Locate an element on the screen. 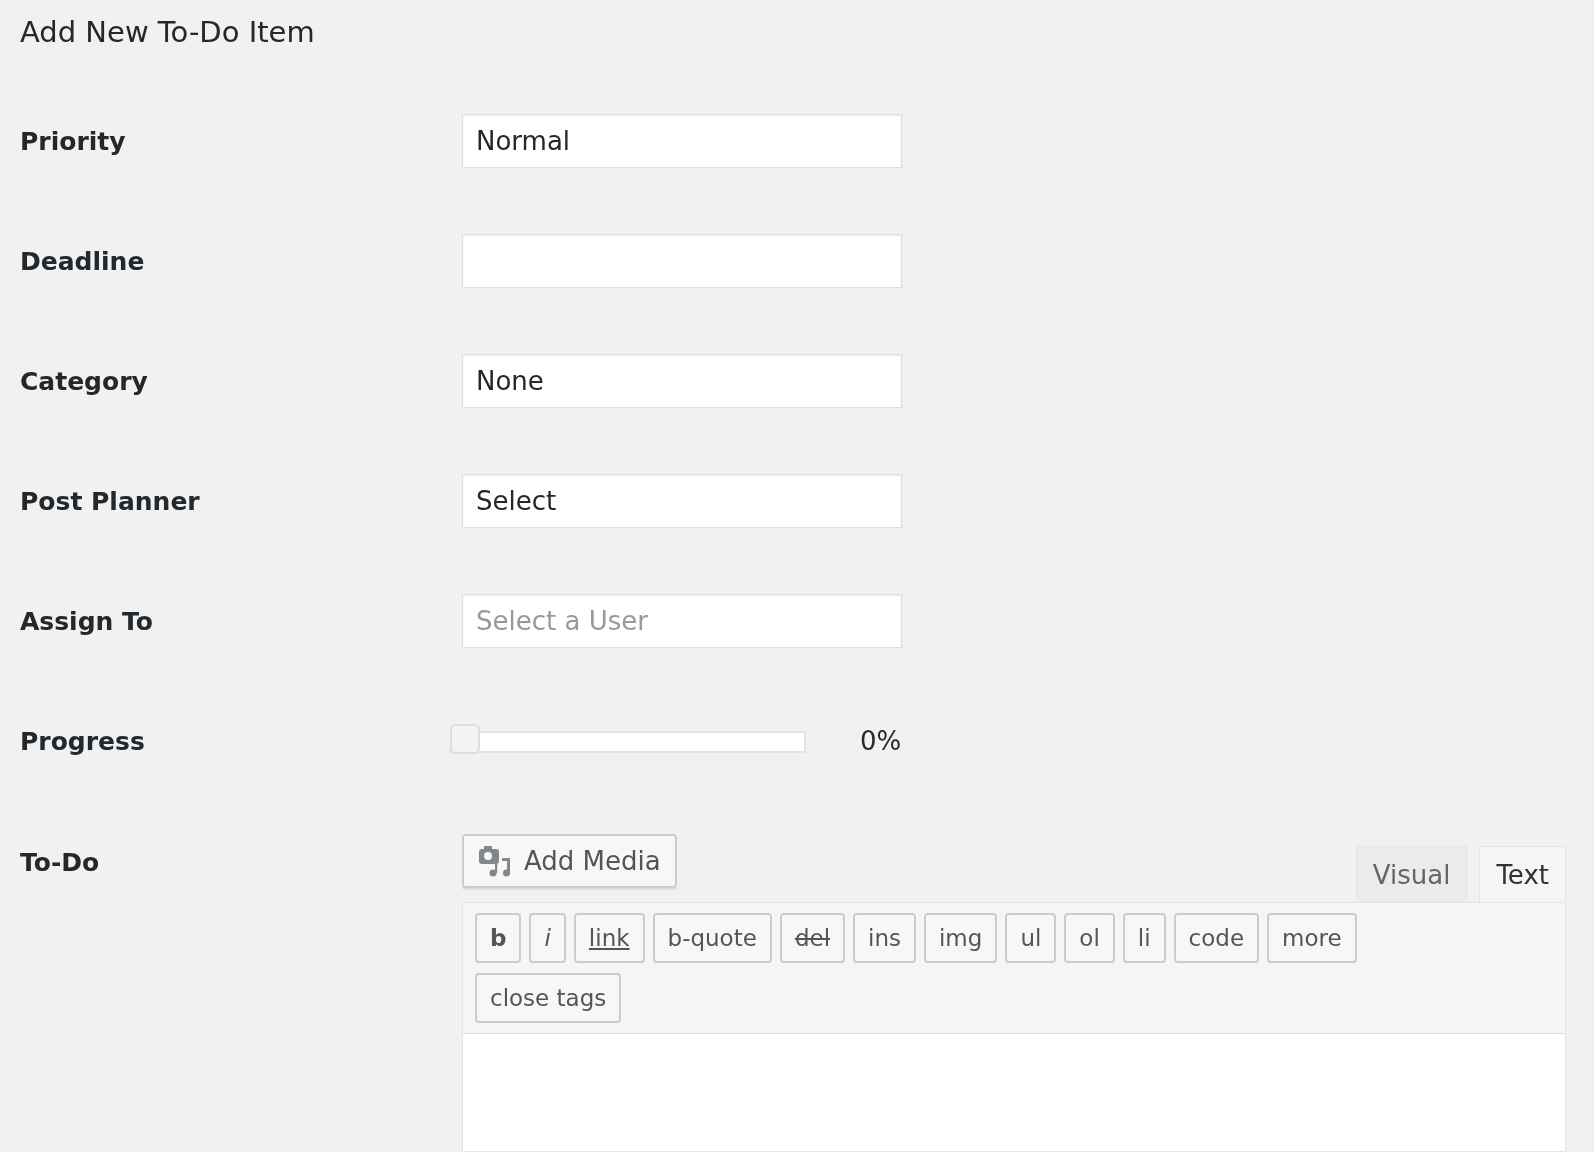  quicktag-button: li is located at coordinates (1144, 938).